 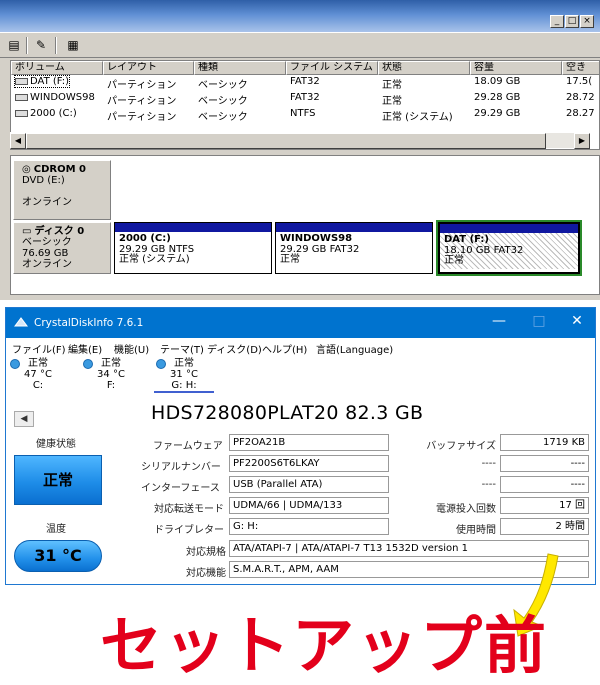 I want to click on interface-value: USB (Parallel ATA), so click(x=309, y=484).